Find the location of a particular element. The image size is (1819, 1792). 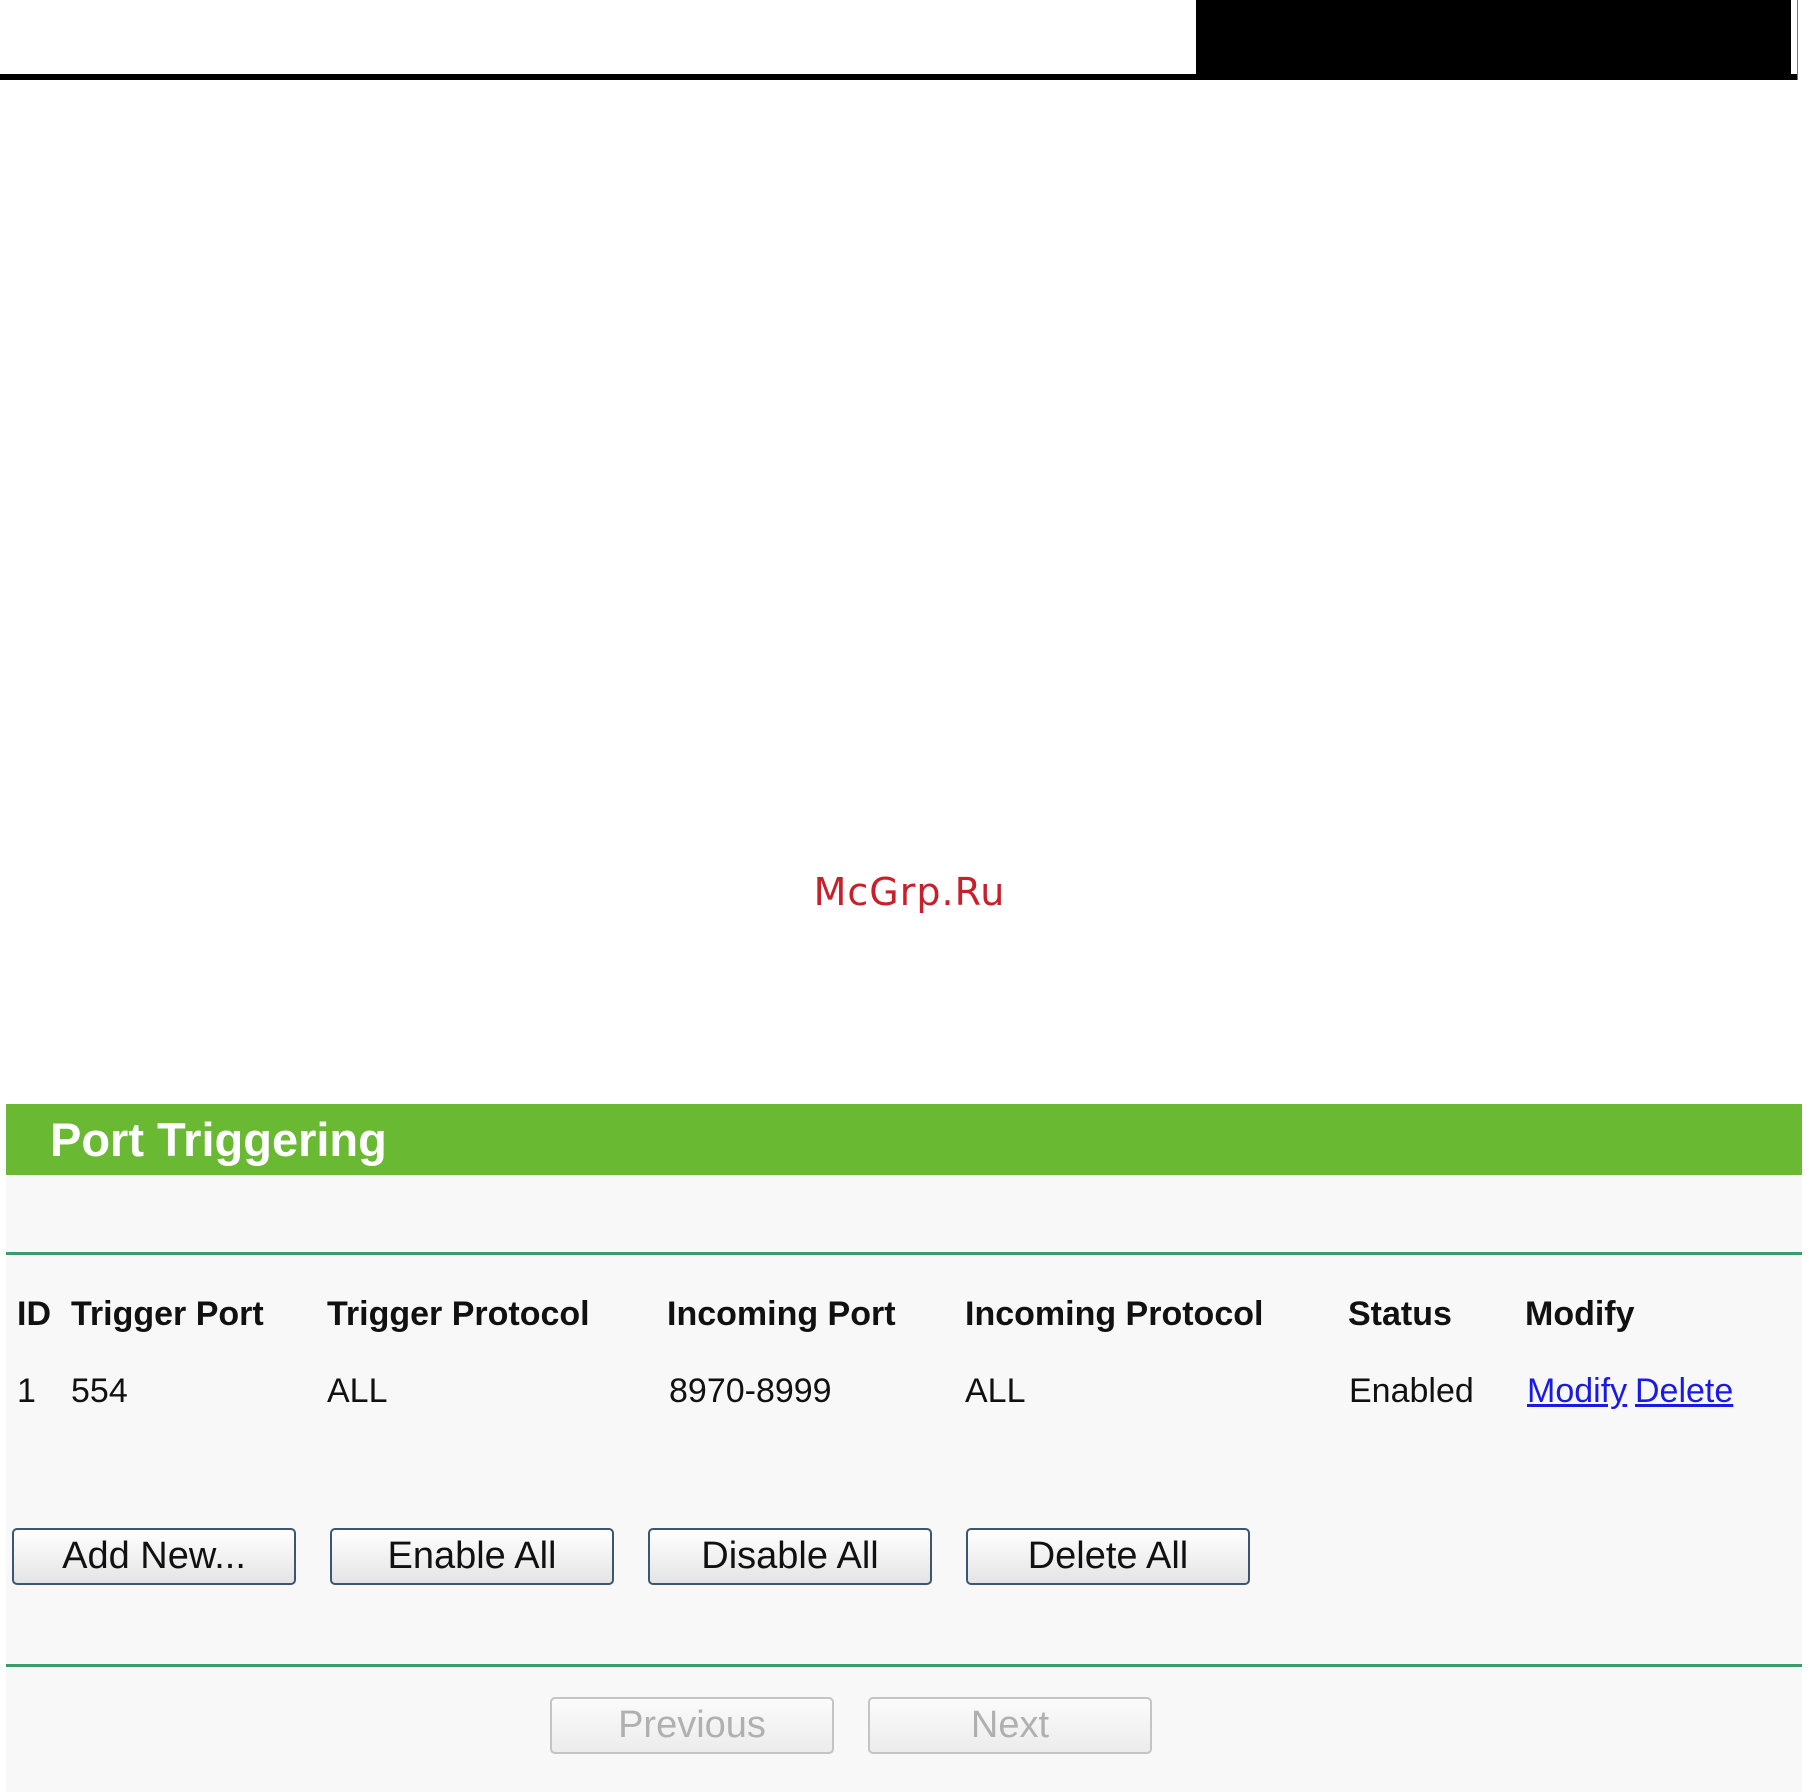

top-right-edge is located at coordinates (1808, 40).